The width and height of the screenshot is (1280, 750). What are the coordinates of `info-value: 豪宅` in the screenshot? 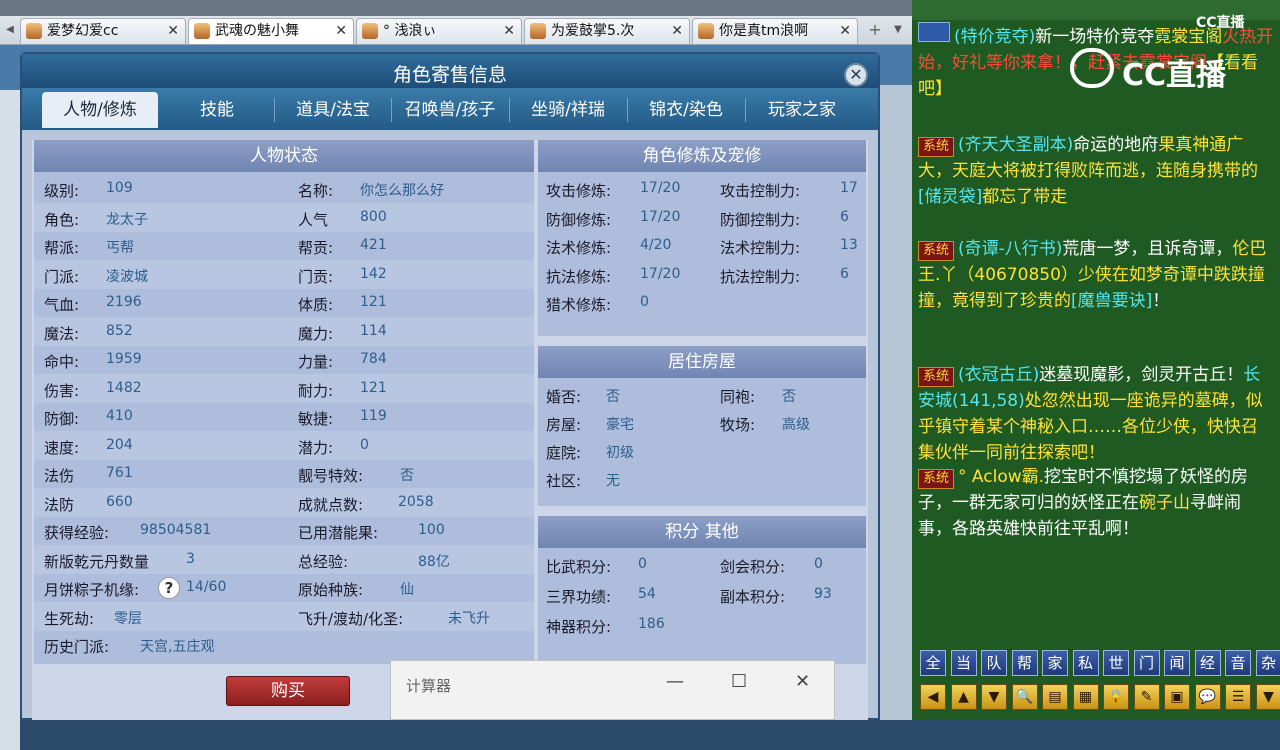 It's located at (620, 424).